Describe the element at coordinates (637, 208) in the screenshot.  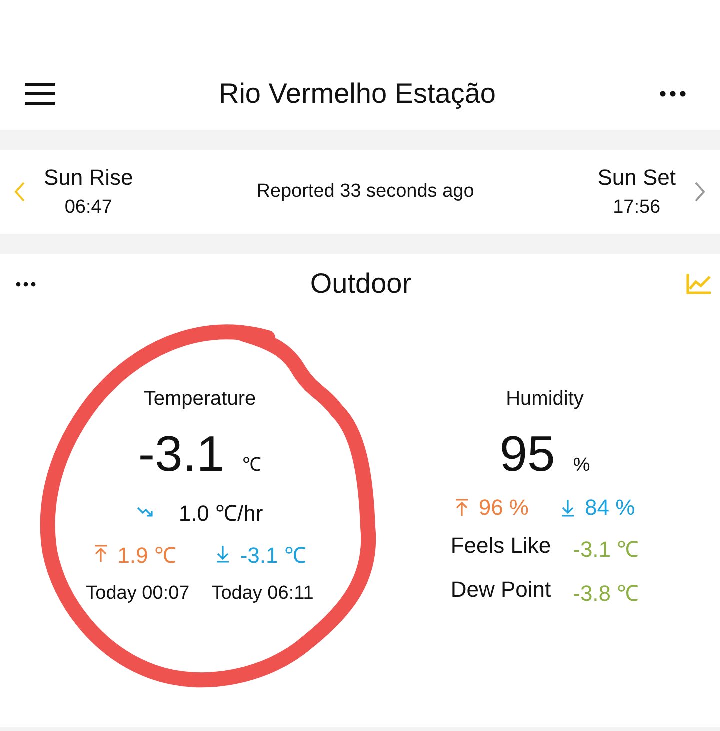
I see `sunset-time: 17:56` at that location.